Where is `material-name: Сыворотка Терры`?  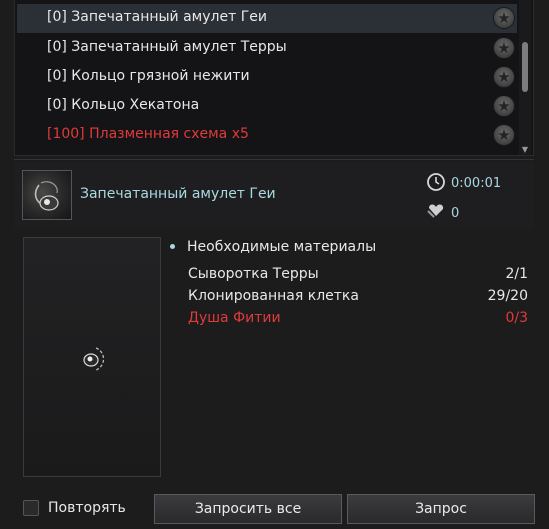 material-name: Сыворотка Терры is located at coordinates (253, 274).